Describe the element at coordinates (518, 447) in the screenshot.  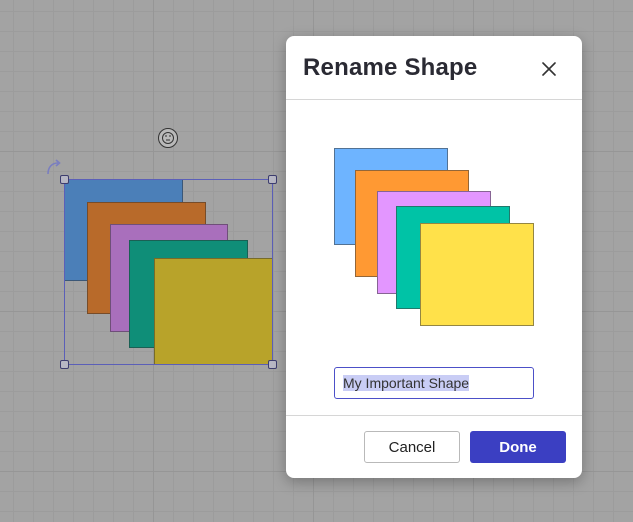
I see `done-button: Done` at that location.